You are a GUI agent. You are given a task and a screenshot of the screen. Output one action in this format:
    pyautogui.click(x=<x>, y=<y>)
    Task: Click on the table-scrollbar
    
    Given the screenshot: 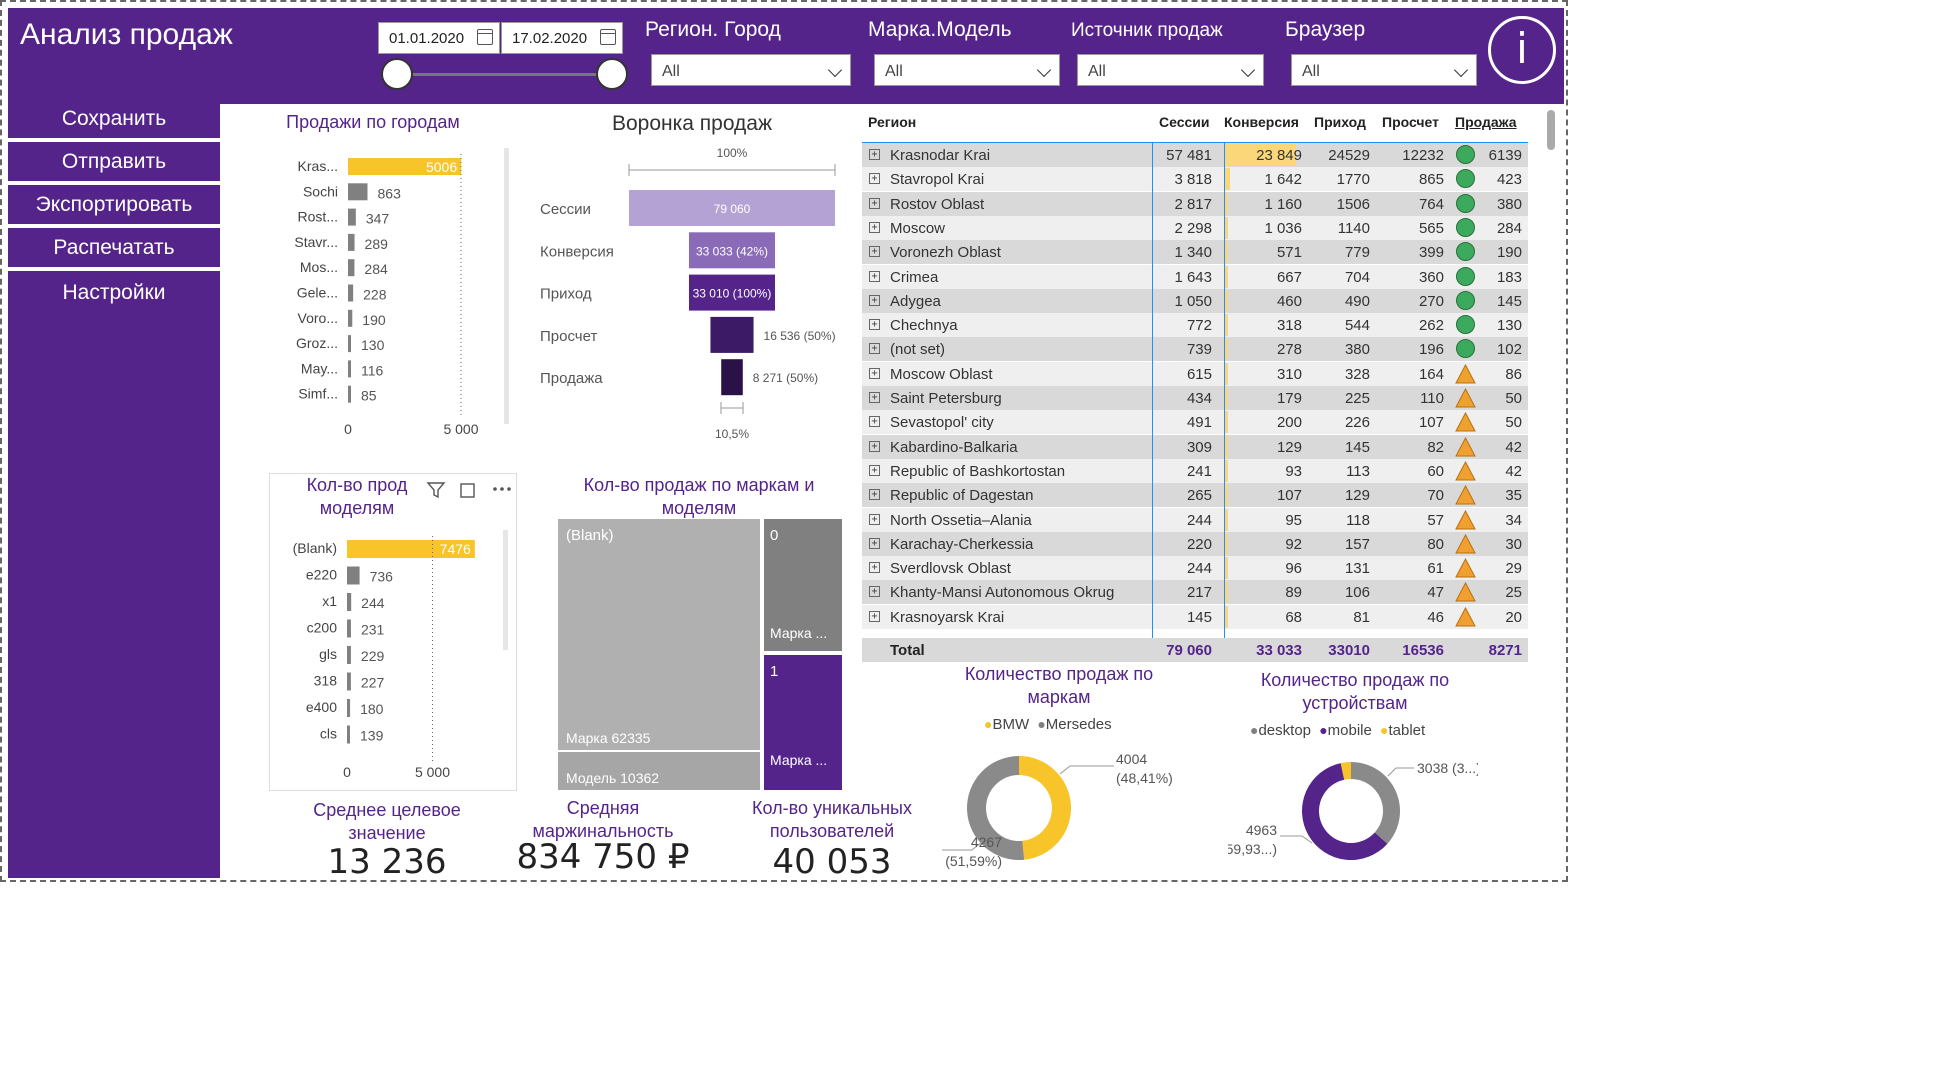 What is the action you would take?
    pyautogui.click(x=1551, y=130)
    